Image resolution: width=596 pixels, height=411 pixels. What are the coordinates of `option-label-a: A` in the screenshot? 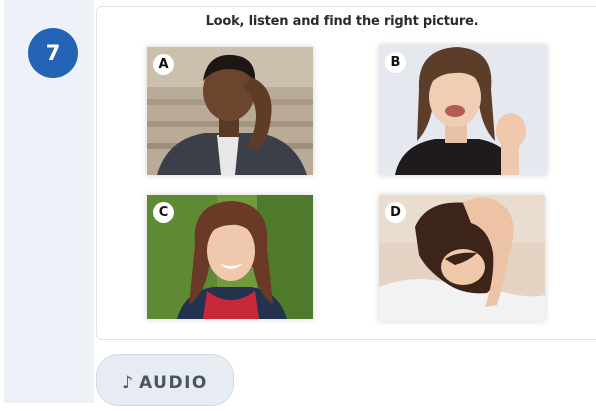 It's located at (163, 64).